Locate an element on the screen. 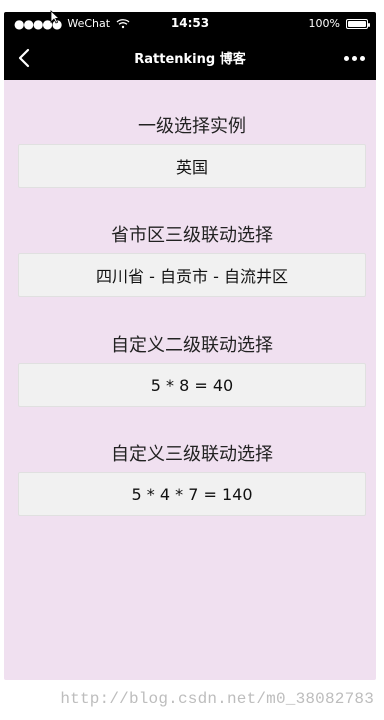 This screenshot has height=720, width=384. region-picker: 四川省 - 自贡市 - 自流井区 is located at coordinates (192, 275).